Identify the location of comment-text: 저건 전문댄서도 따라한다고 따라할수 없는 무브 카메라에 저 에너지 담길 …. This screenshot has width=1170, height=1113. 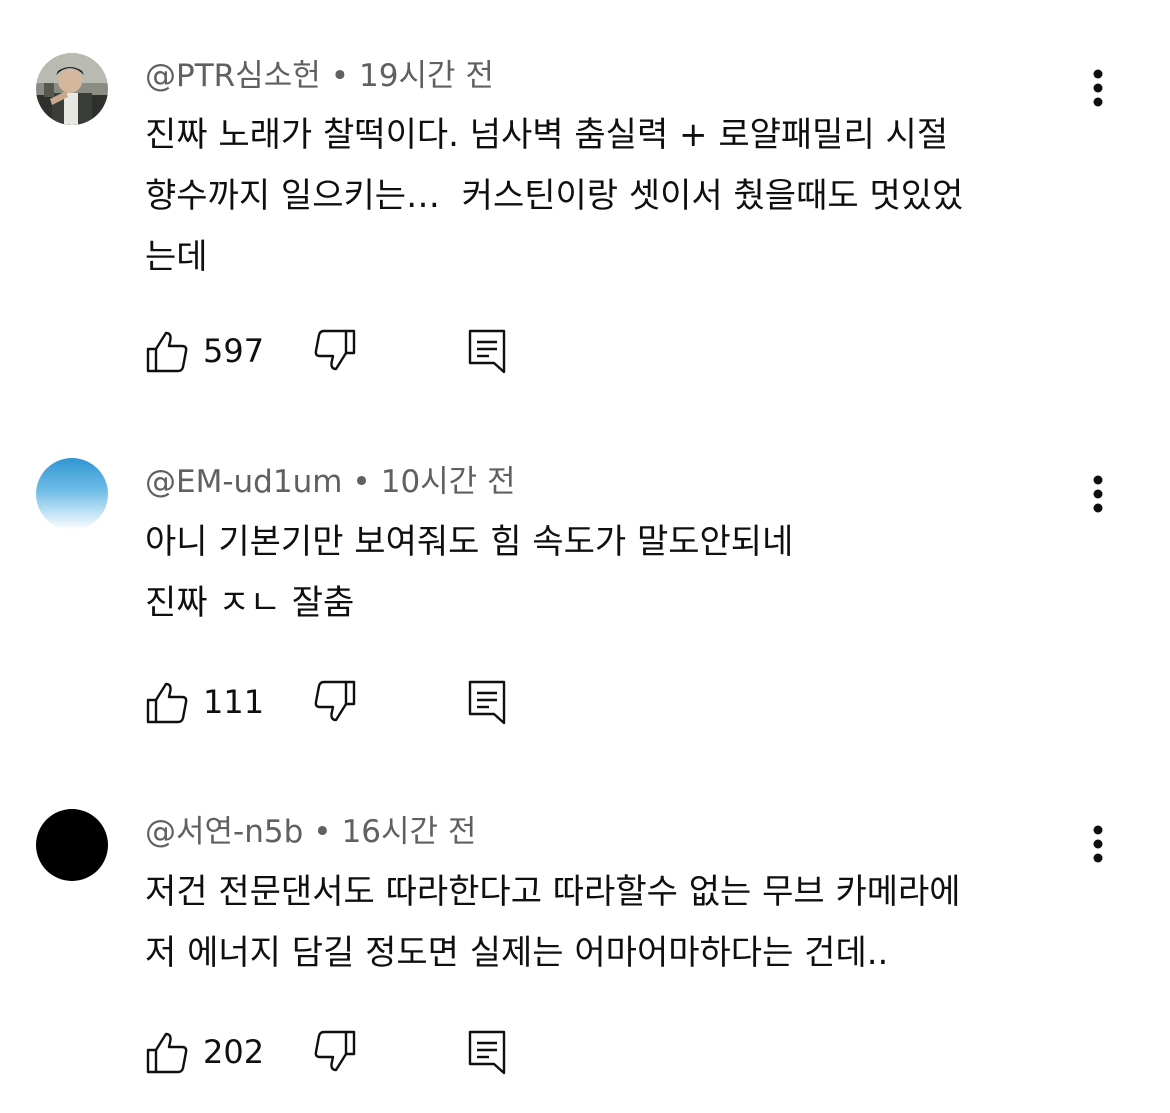
(553, 922).